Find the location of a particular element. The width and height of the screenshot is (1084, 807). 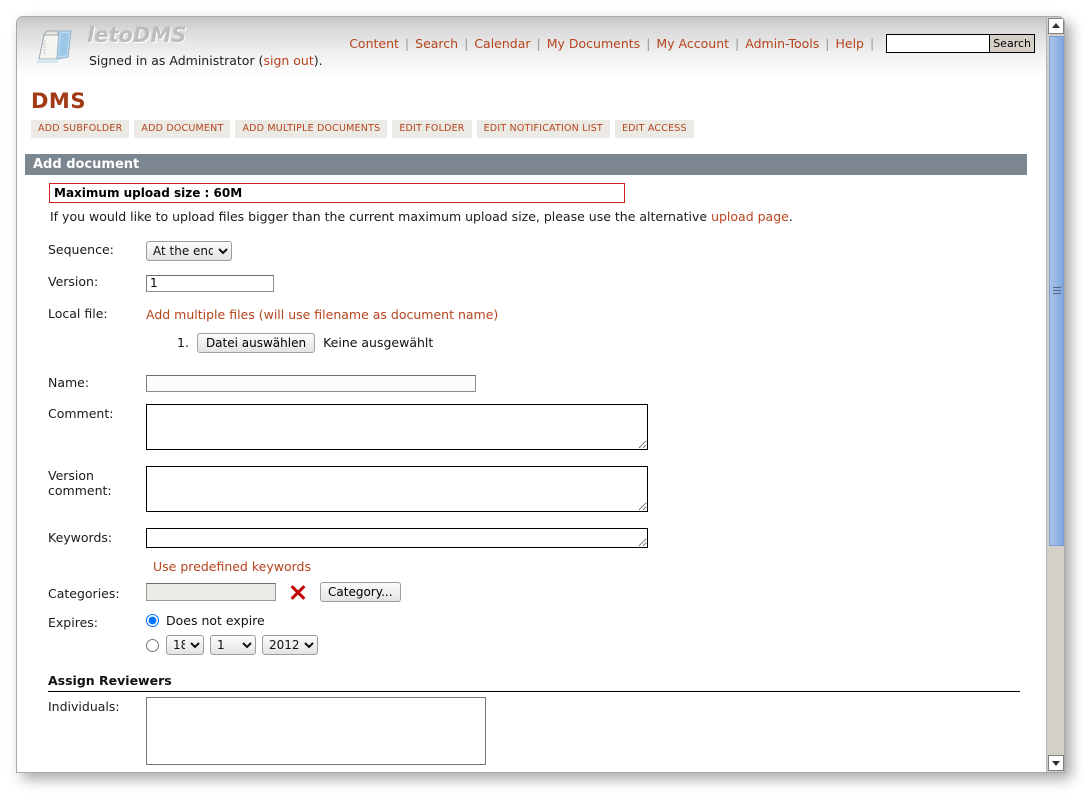

expires-never-option: Does not expire is located at coordinates (589, 620).